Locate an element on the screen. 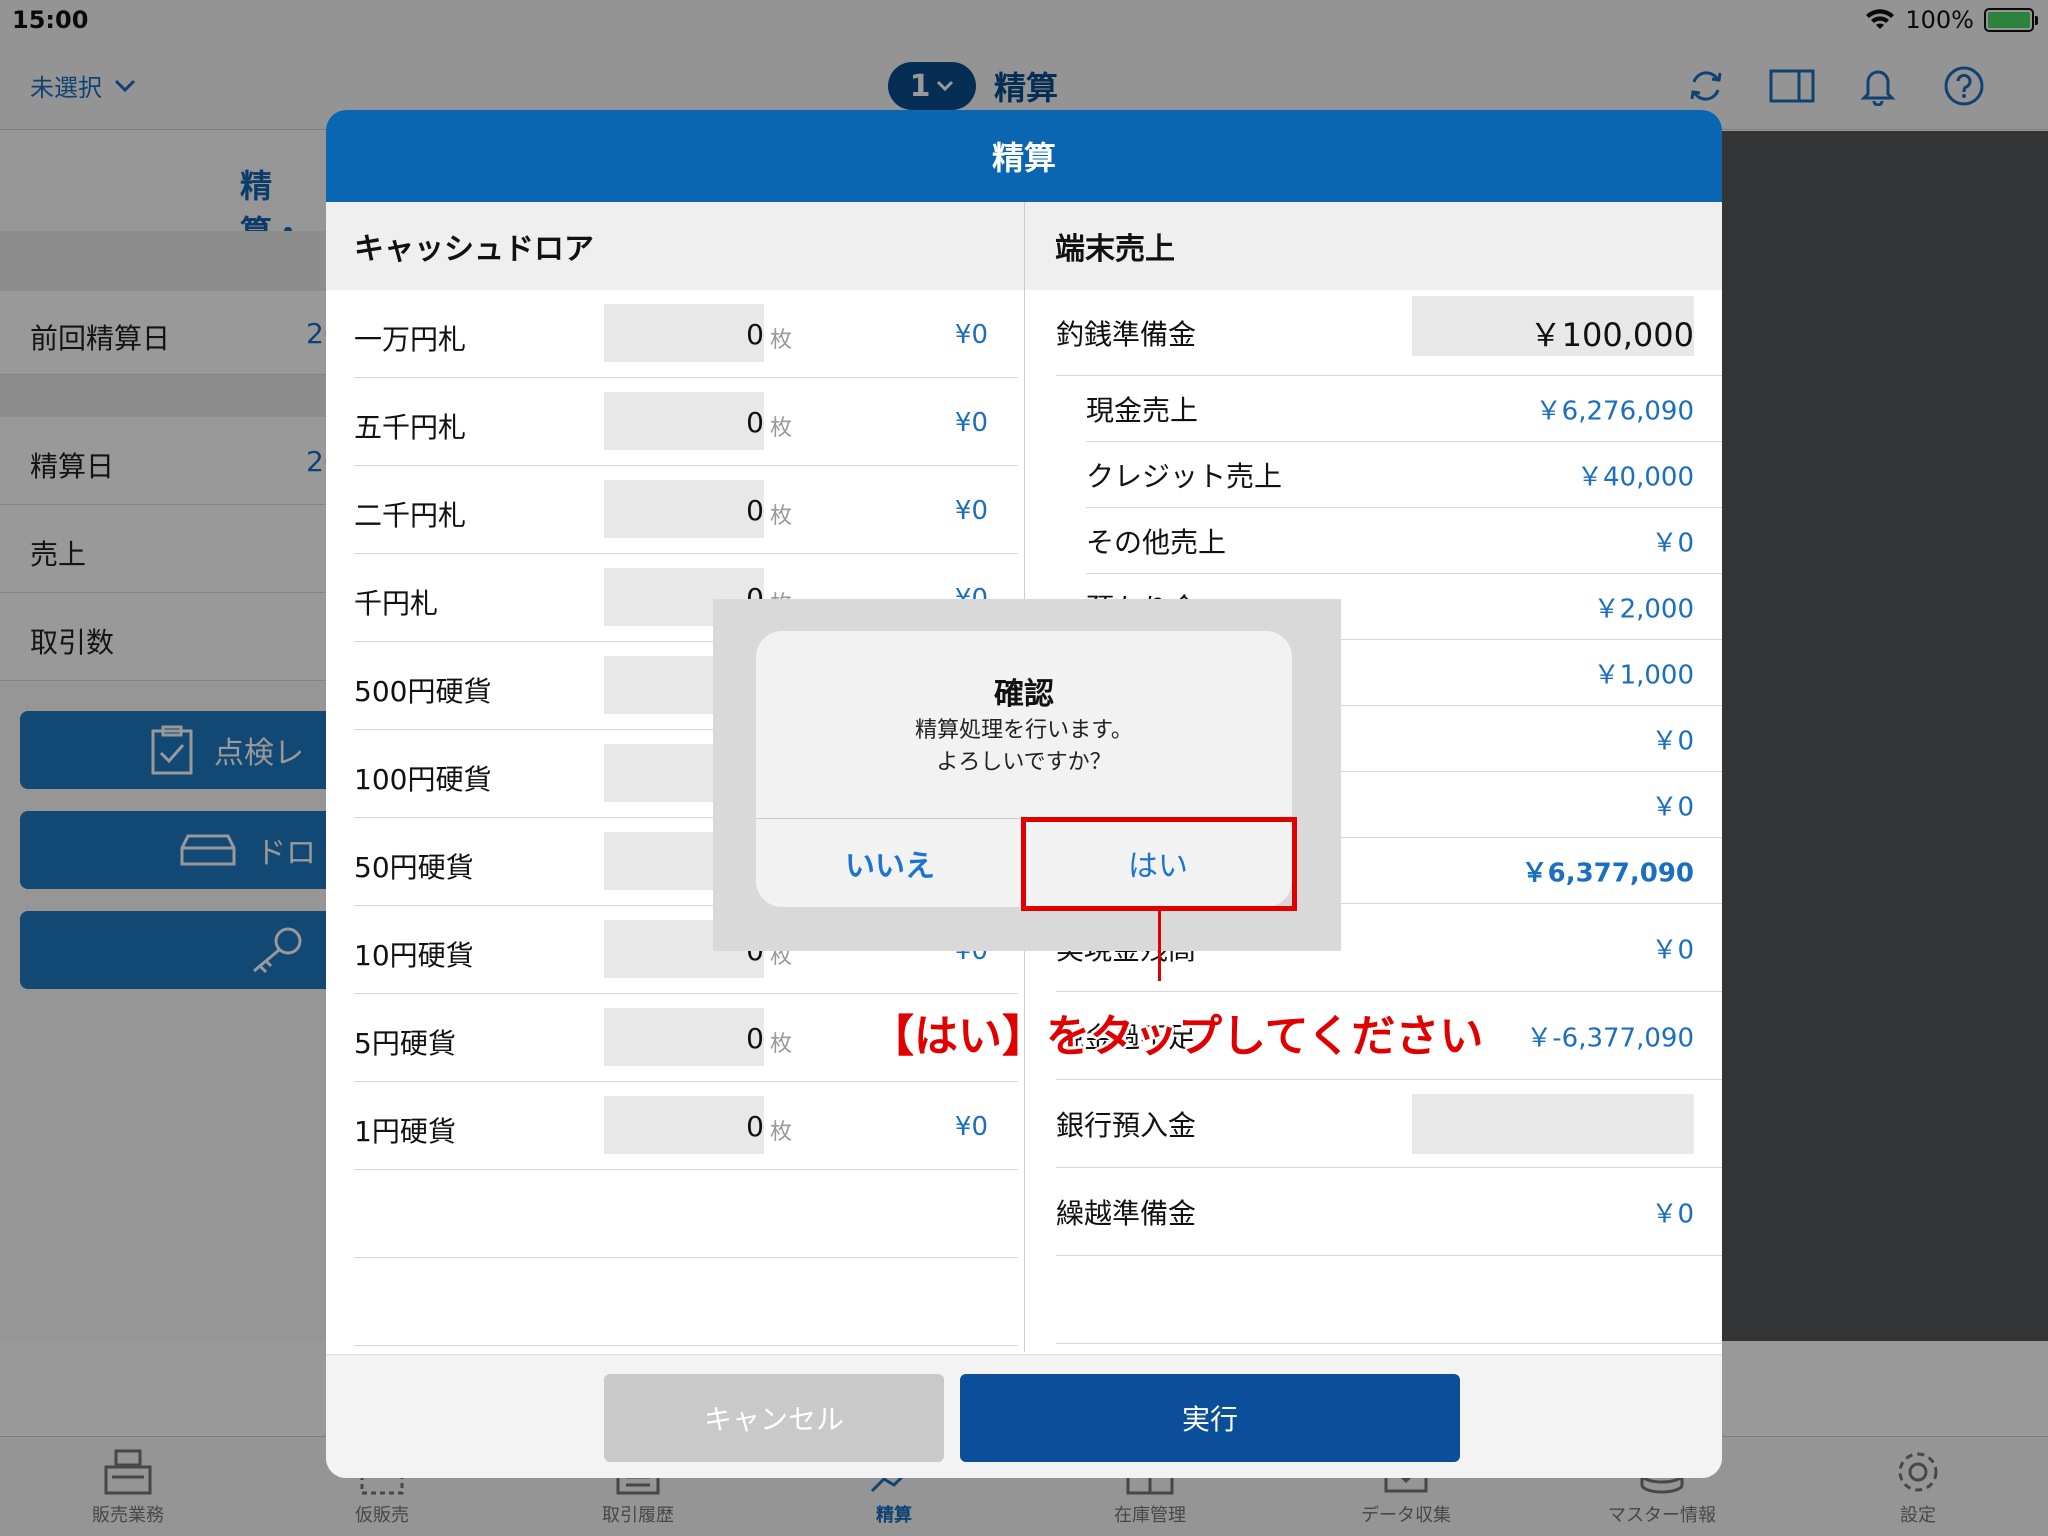  no-button: いいえ is located at coordinates (890, 863).